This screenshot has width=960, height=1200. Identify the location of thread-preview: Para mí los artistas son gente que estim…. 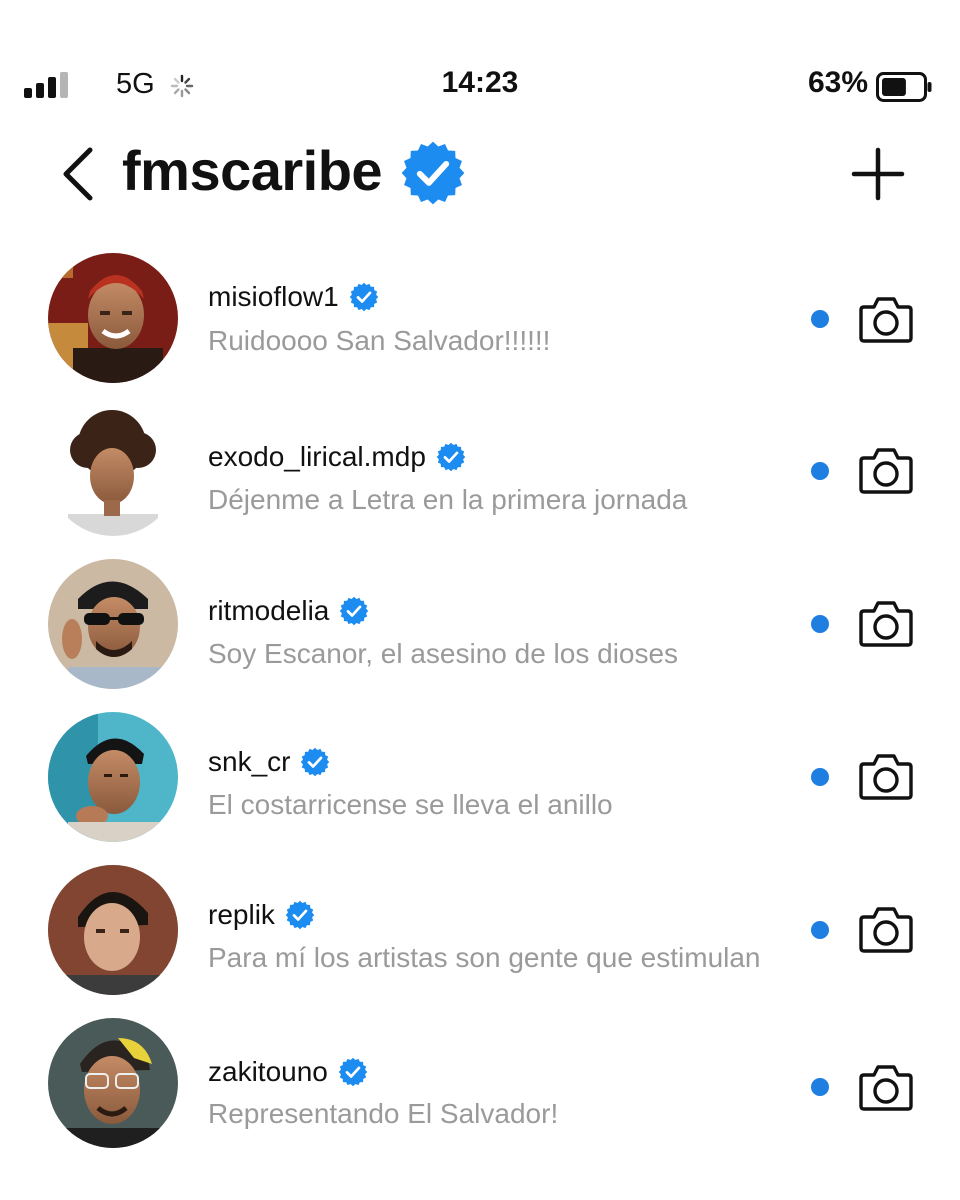
(484, 957).